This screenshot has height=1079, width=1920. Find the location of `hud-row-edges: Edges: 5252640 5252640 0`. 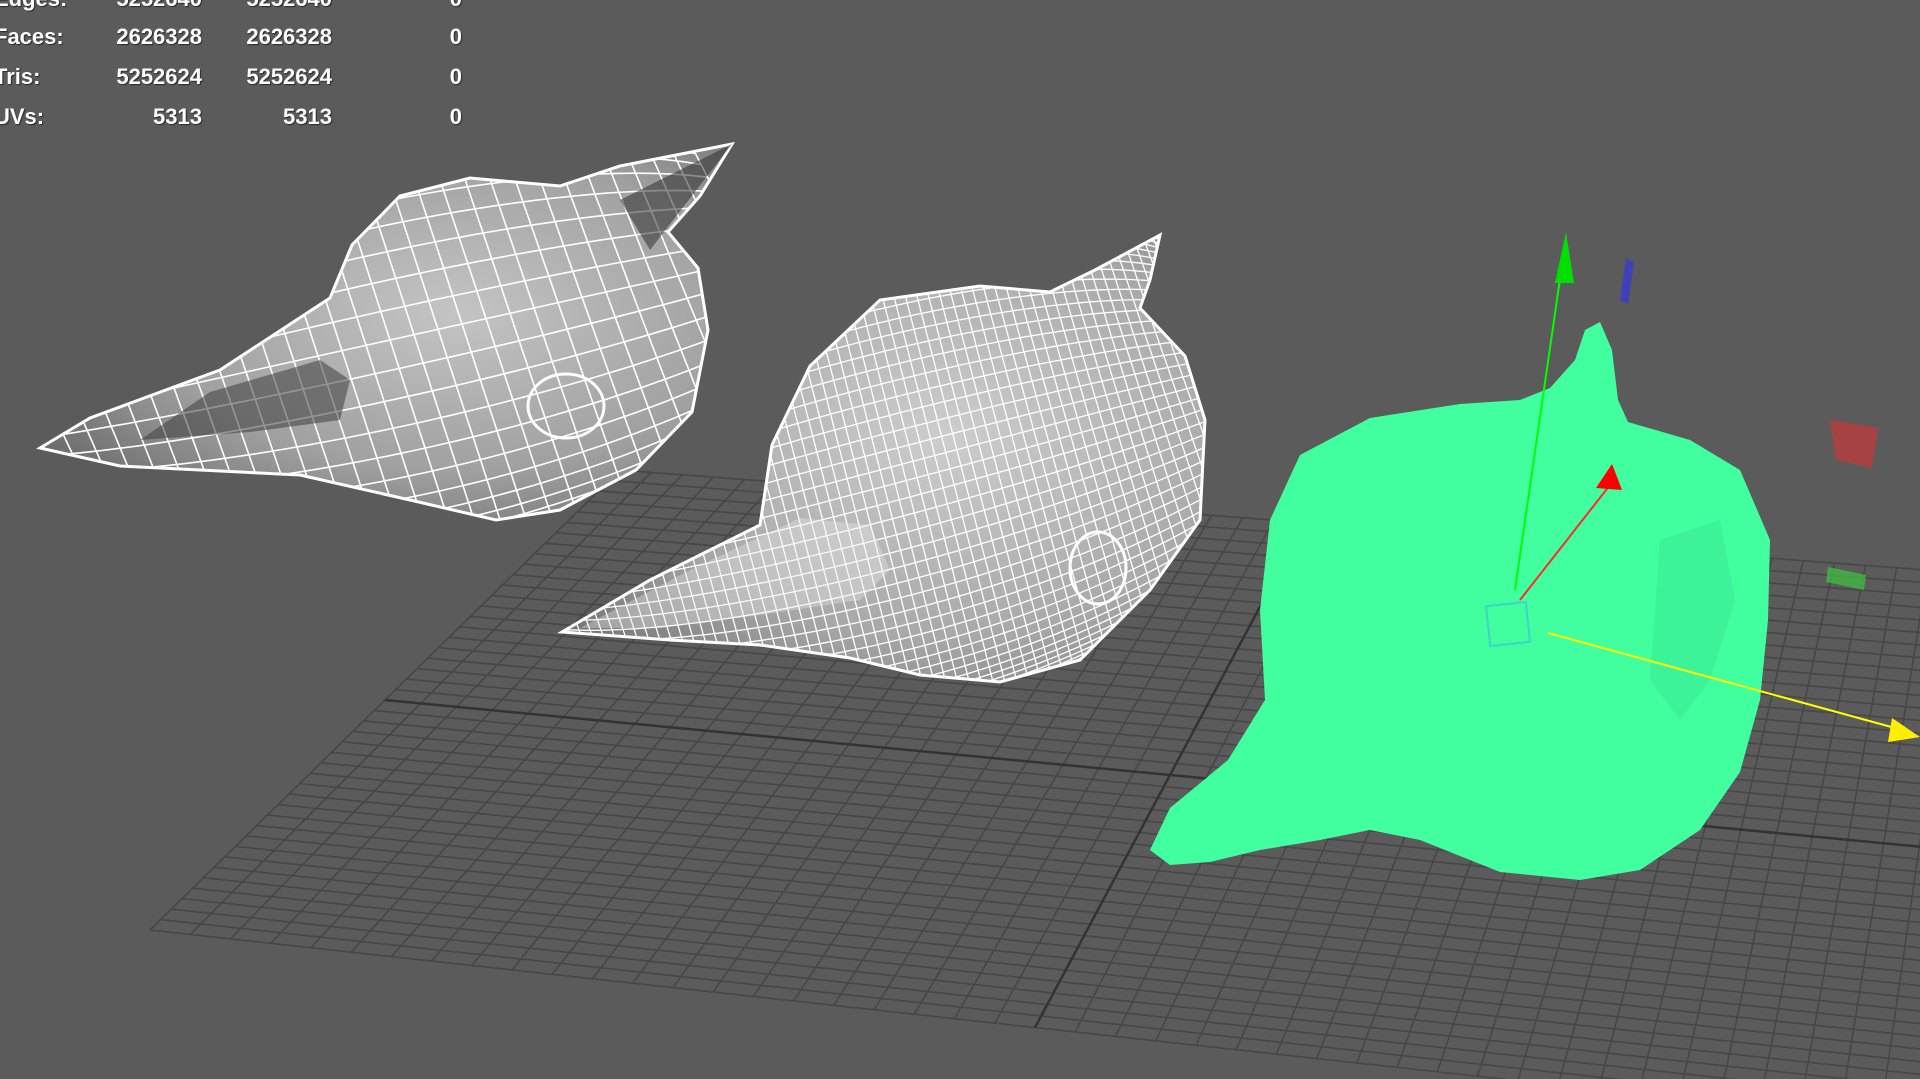

hud-row-edges: Edges: 5252640 5252640 0 is located at coordinates (235, 8).